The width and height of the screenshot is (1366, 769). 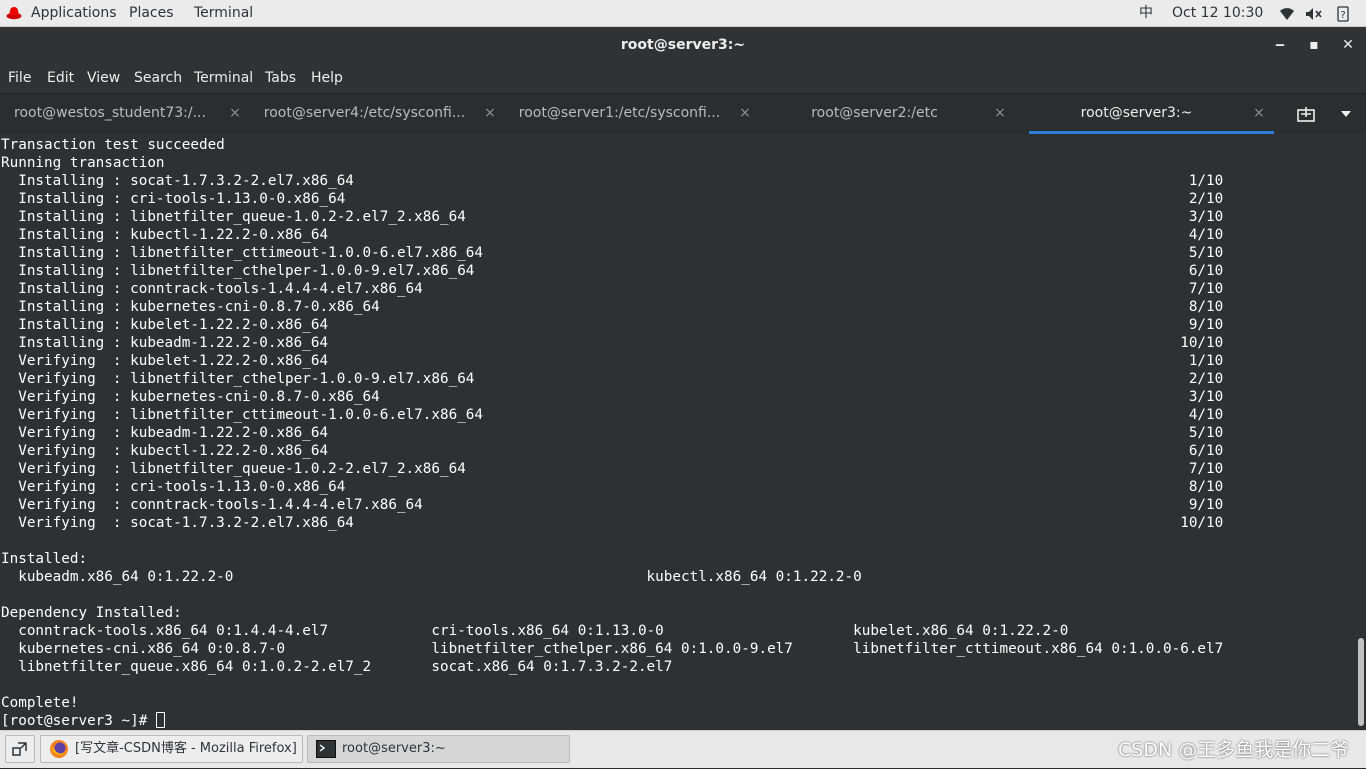 I want to click on menu-search: Search, so click(x=158, y=78).